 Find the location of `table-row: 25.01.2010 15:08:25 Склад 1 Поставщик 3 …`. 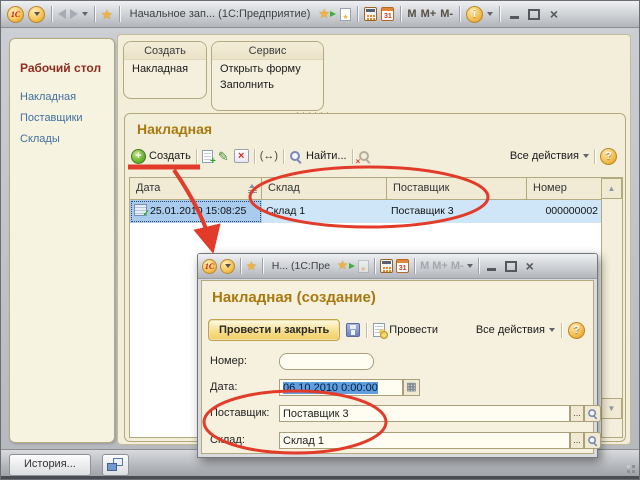

table-row: 25.01.2010 15:08:25 Склад 1 Поставщик 3 … is located at coordinates (366, 211).